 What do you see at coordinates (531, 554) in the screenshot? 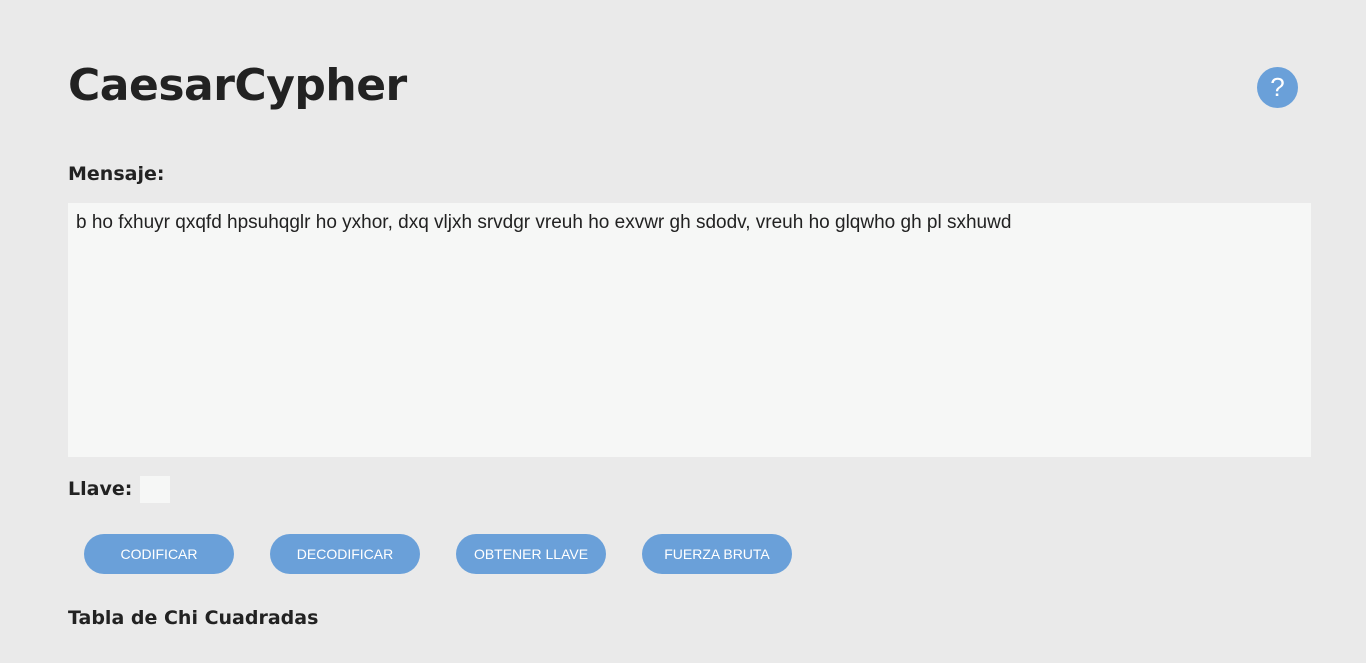
I see `get-key-button: OBTENER LLAVE` at bounding box center [531, 554].